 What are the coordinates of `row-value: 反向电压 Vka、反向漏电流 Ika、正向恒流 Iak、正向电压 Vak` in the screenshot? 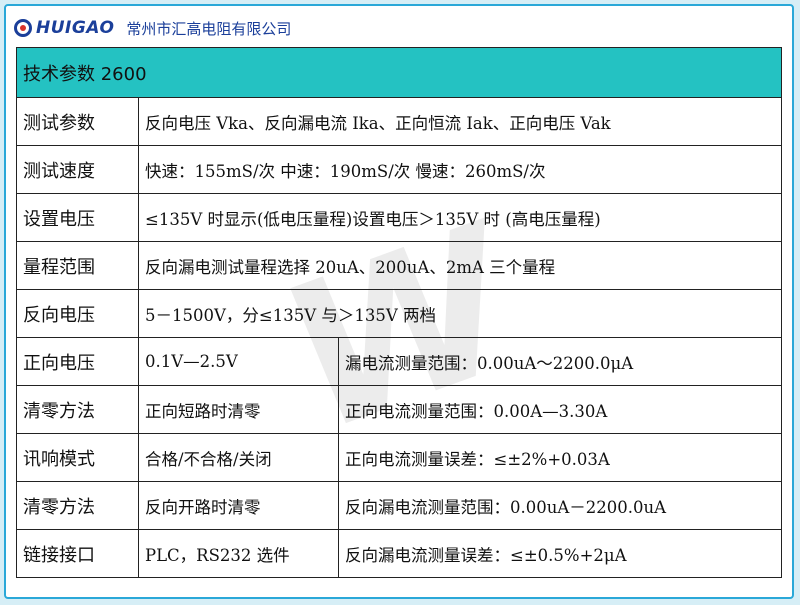 It's located at (460, 121).